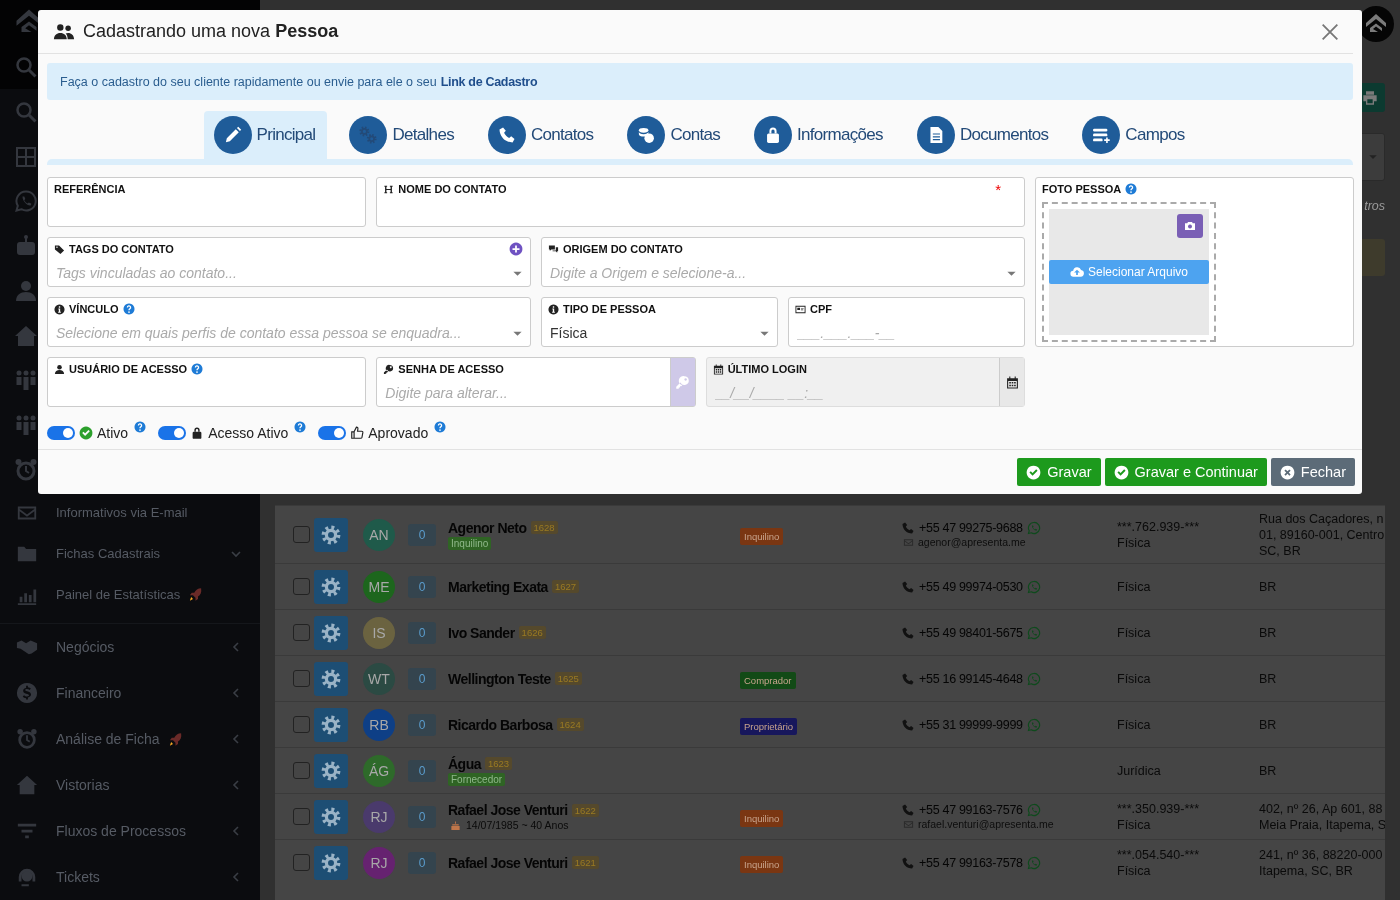  What do you see at coordinates (908, 542) in the screenshot?
I see `envelope-icon` at bounding box center [908, 542].